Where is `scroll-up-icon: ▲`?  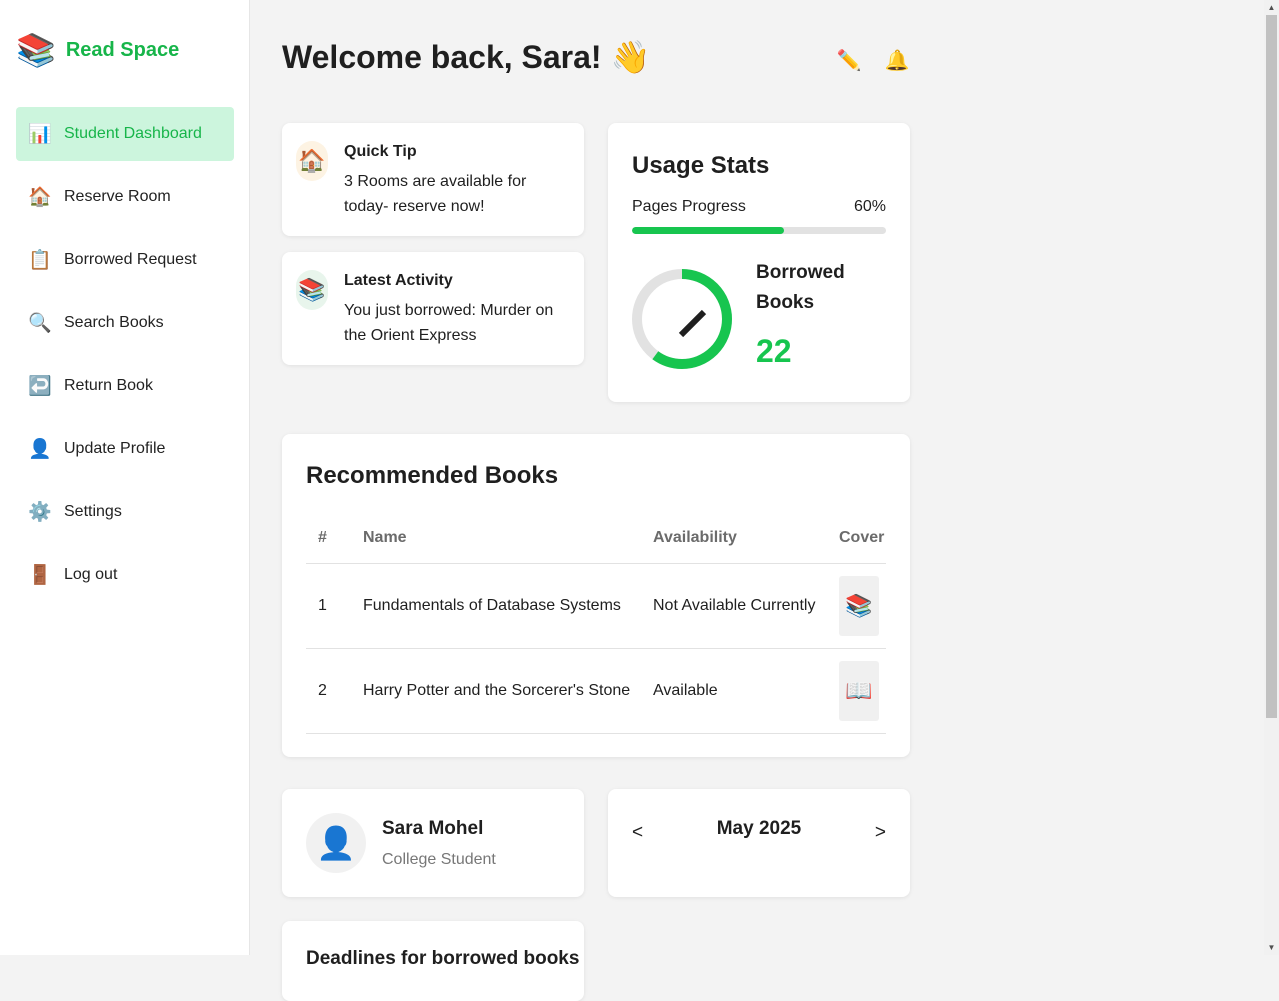
scroll-up-icon: ▲ is located at coordinates (1271, 7).